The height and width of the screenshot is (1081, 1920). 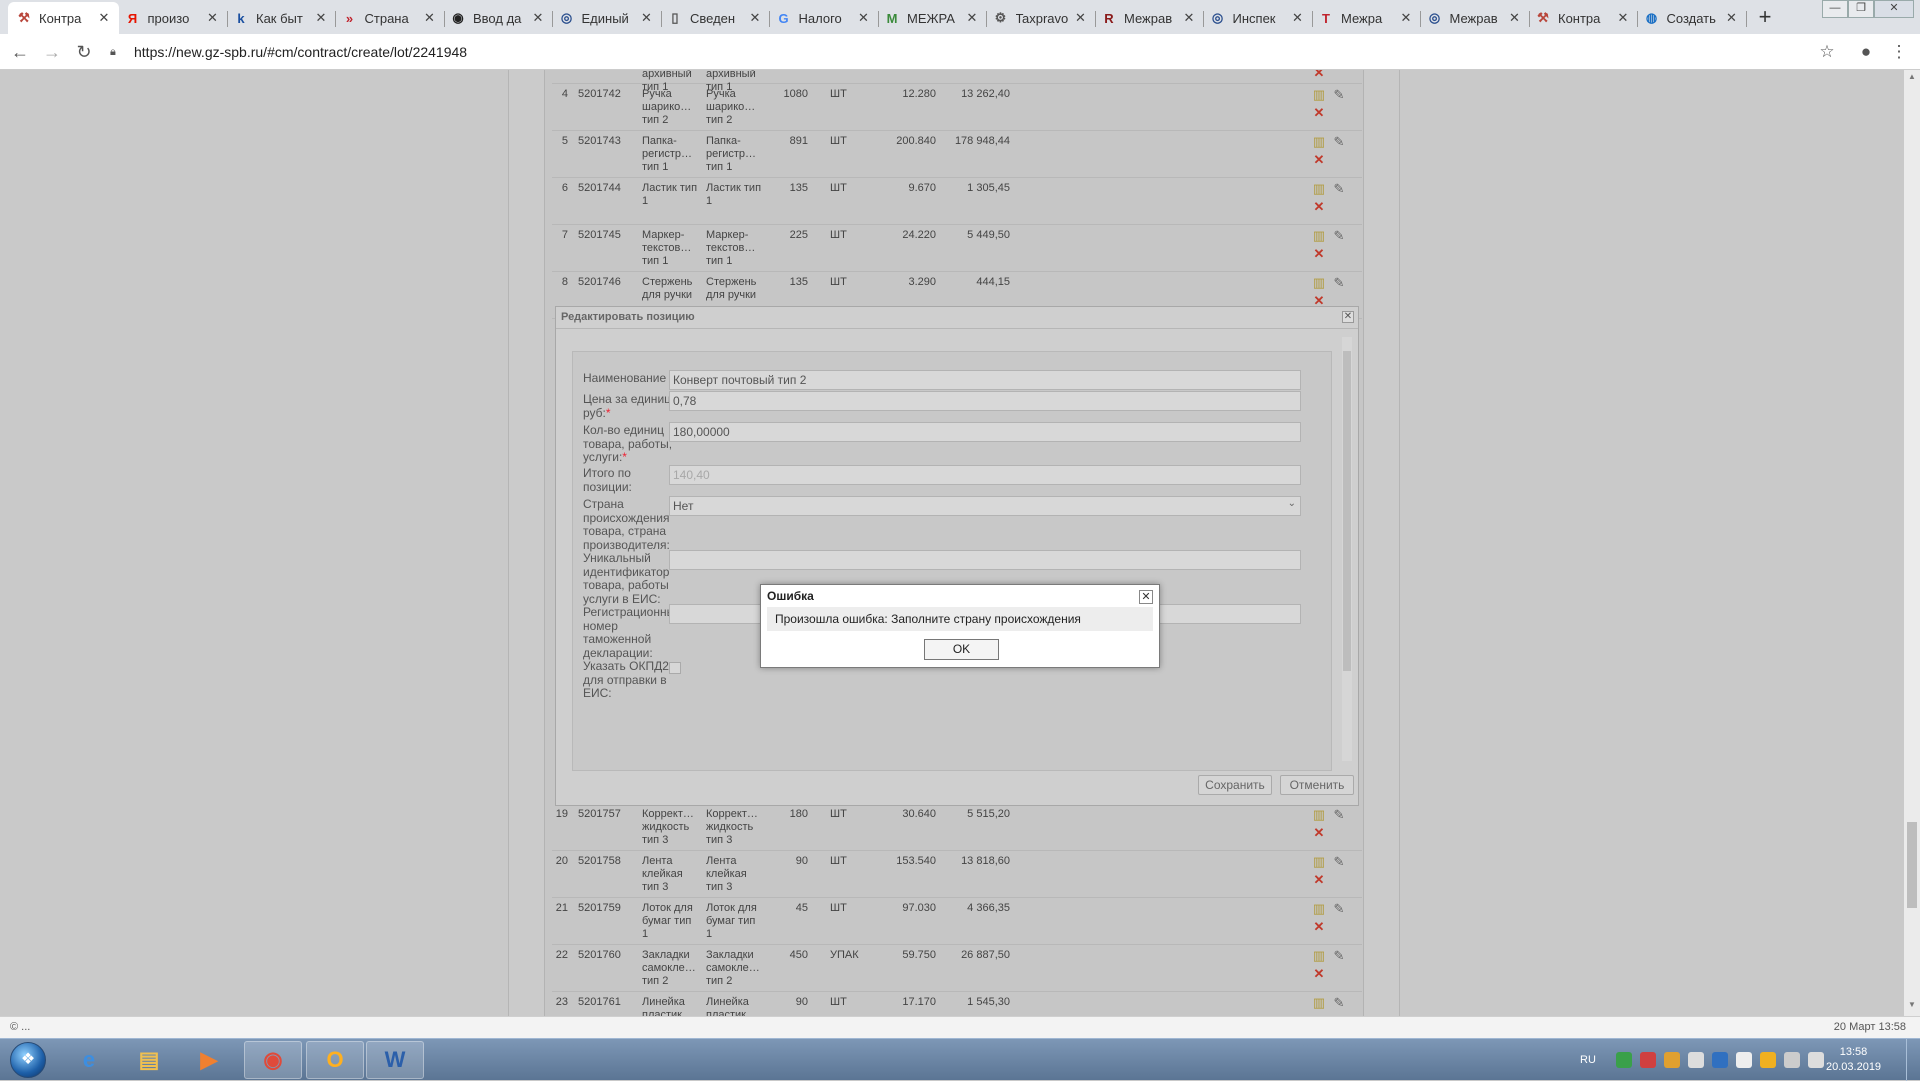 I want to click on reload-icon: ↻, so click(x=84, y=52).